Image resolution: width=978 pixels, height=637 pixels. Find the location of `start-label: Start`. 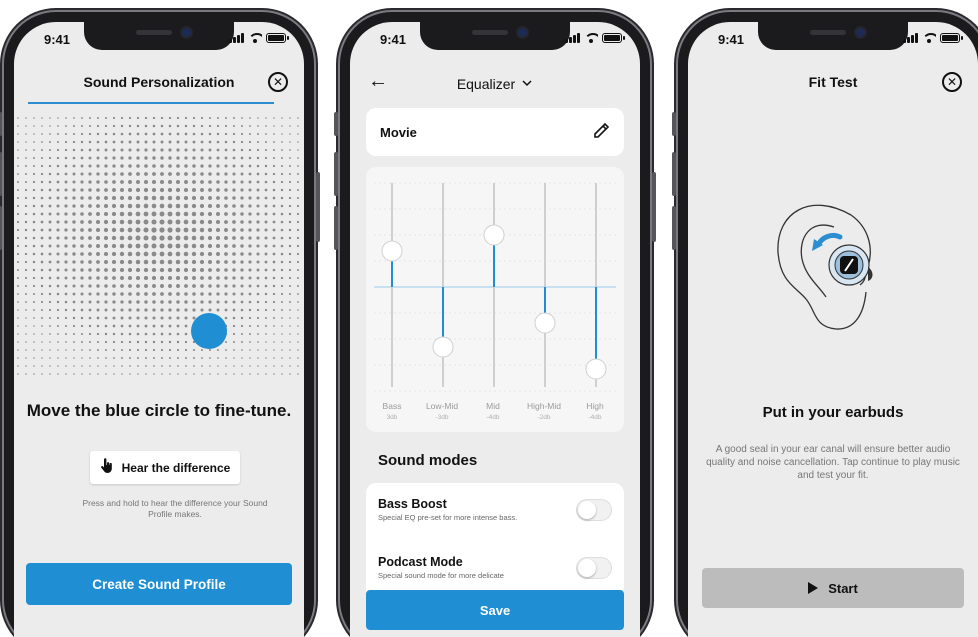

start-label: Start is located at coordinates (843, 588).